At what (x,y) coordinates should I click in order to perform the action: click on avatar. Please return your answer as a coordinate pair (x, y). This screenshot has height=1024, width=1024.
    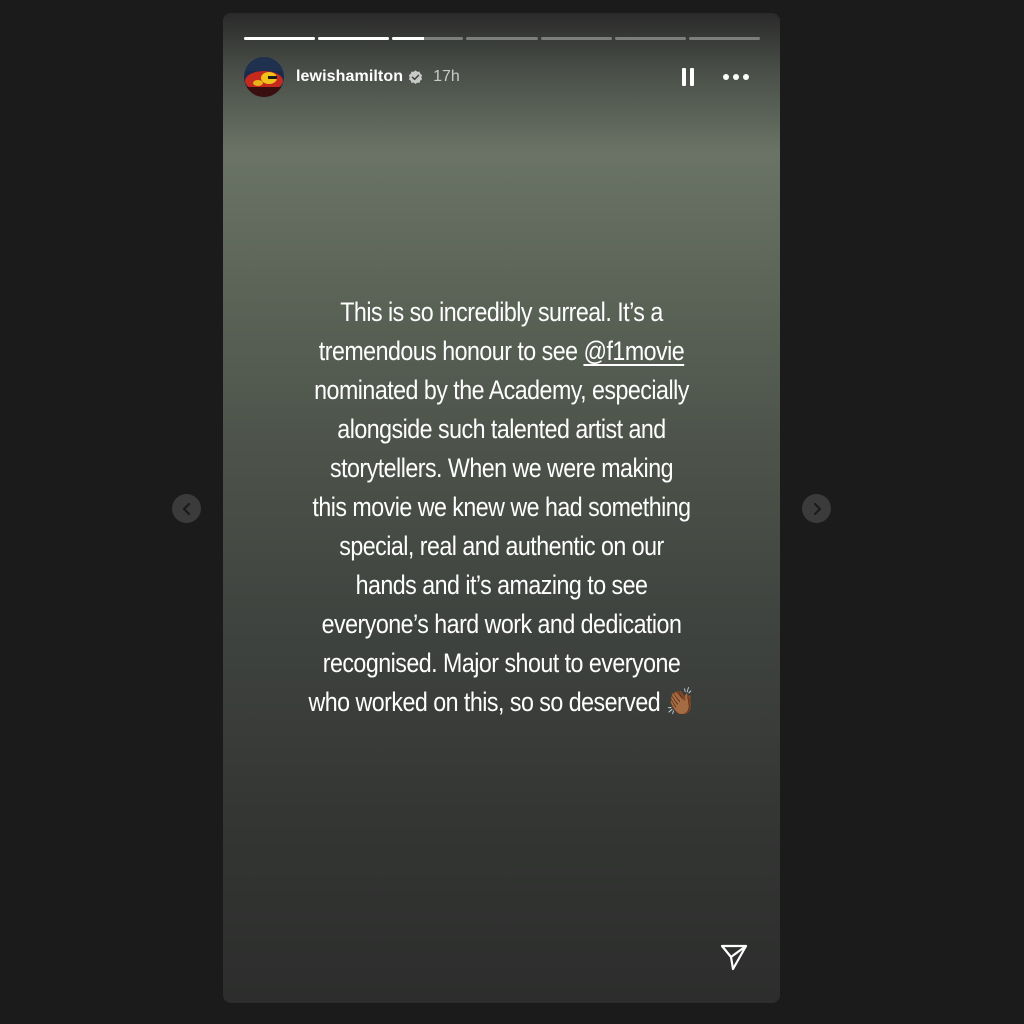
    Looking at the image, I should click on (264, 77).